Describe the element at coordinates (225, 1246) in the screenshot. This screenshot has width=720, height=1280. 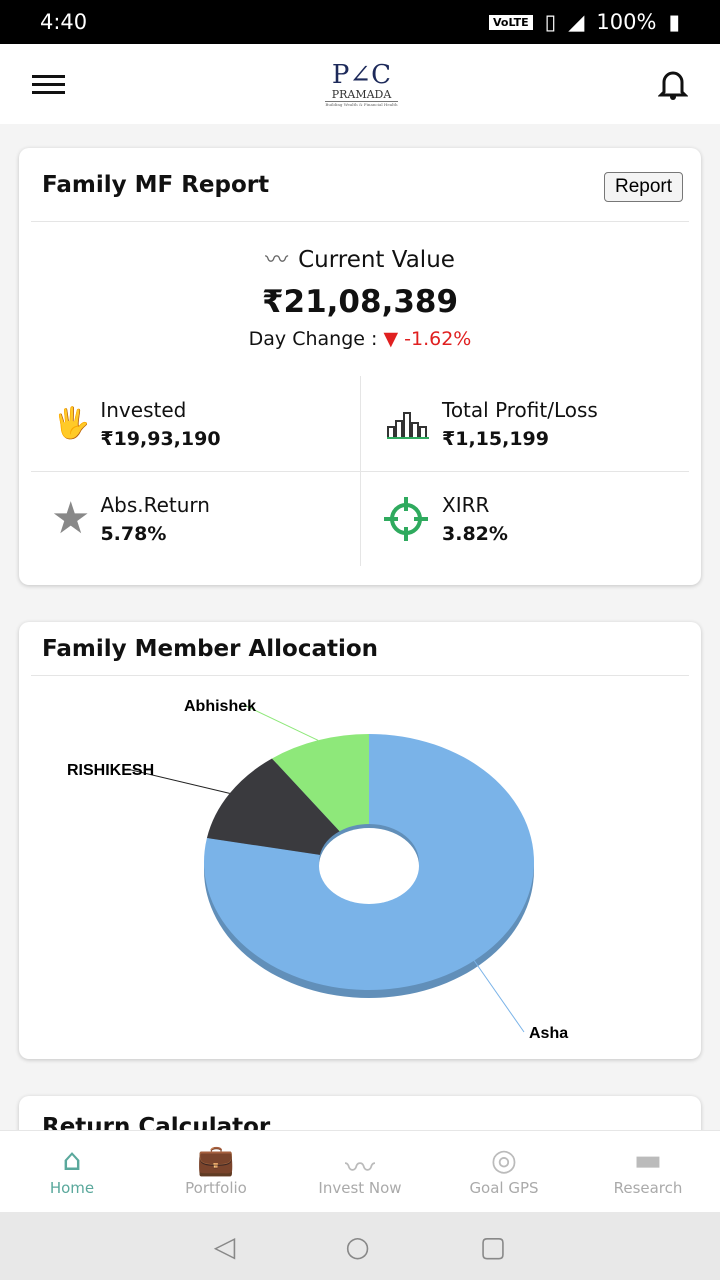
I see `back-icon: ◁` at that location.